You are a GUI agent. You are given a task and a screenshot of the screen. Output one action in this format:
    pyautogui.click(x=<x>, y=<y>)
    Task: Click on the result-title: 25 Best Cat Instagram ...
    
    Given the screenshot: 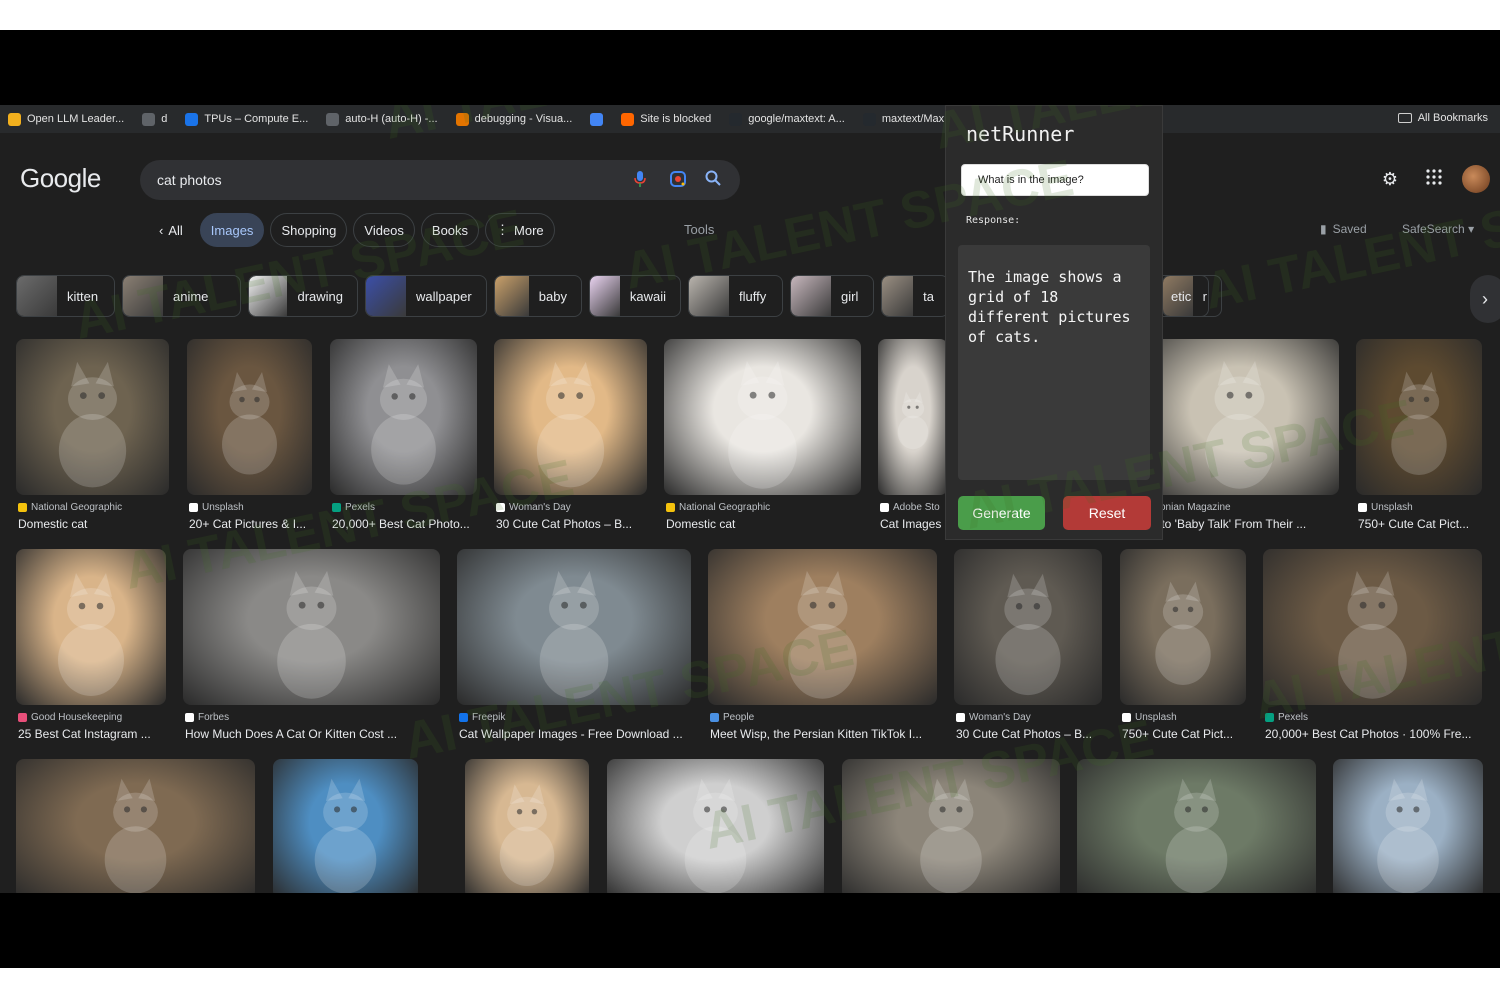 What is the action you would take?
    pyautogui.click(x=91, y=734)
    